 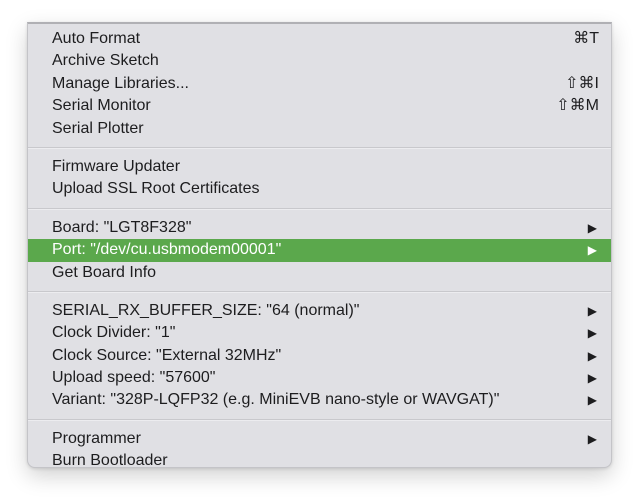 I want to click on keyboard-shortcut: ⇧⌘I, so click(x=582, y=83).